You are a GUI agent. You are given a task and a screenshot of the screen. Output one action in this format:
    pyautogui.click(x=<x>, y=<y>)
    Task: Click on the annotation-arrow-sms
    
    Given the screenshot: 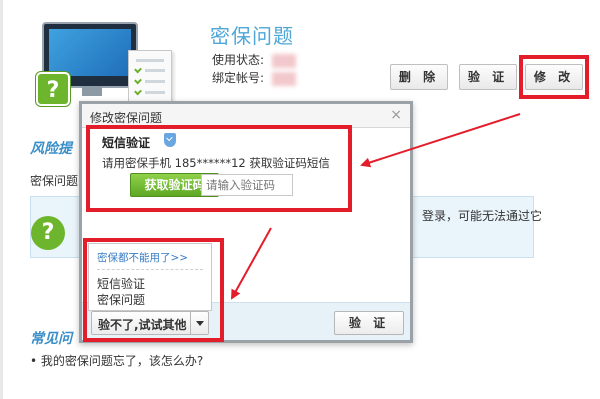 What is the action you would take?
    pyautogui.click(x=440, y=140)
    